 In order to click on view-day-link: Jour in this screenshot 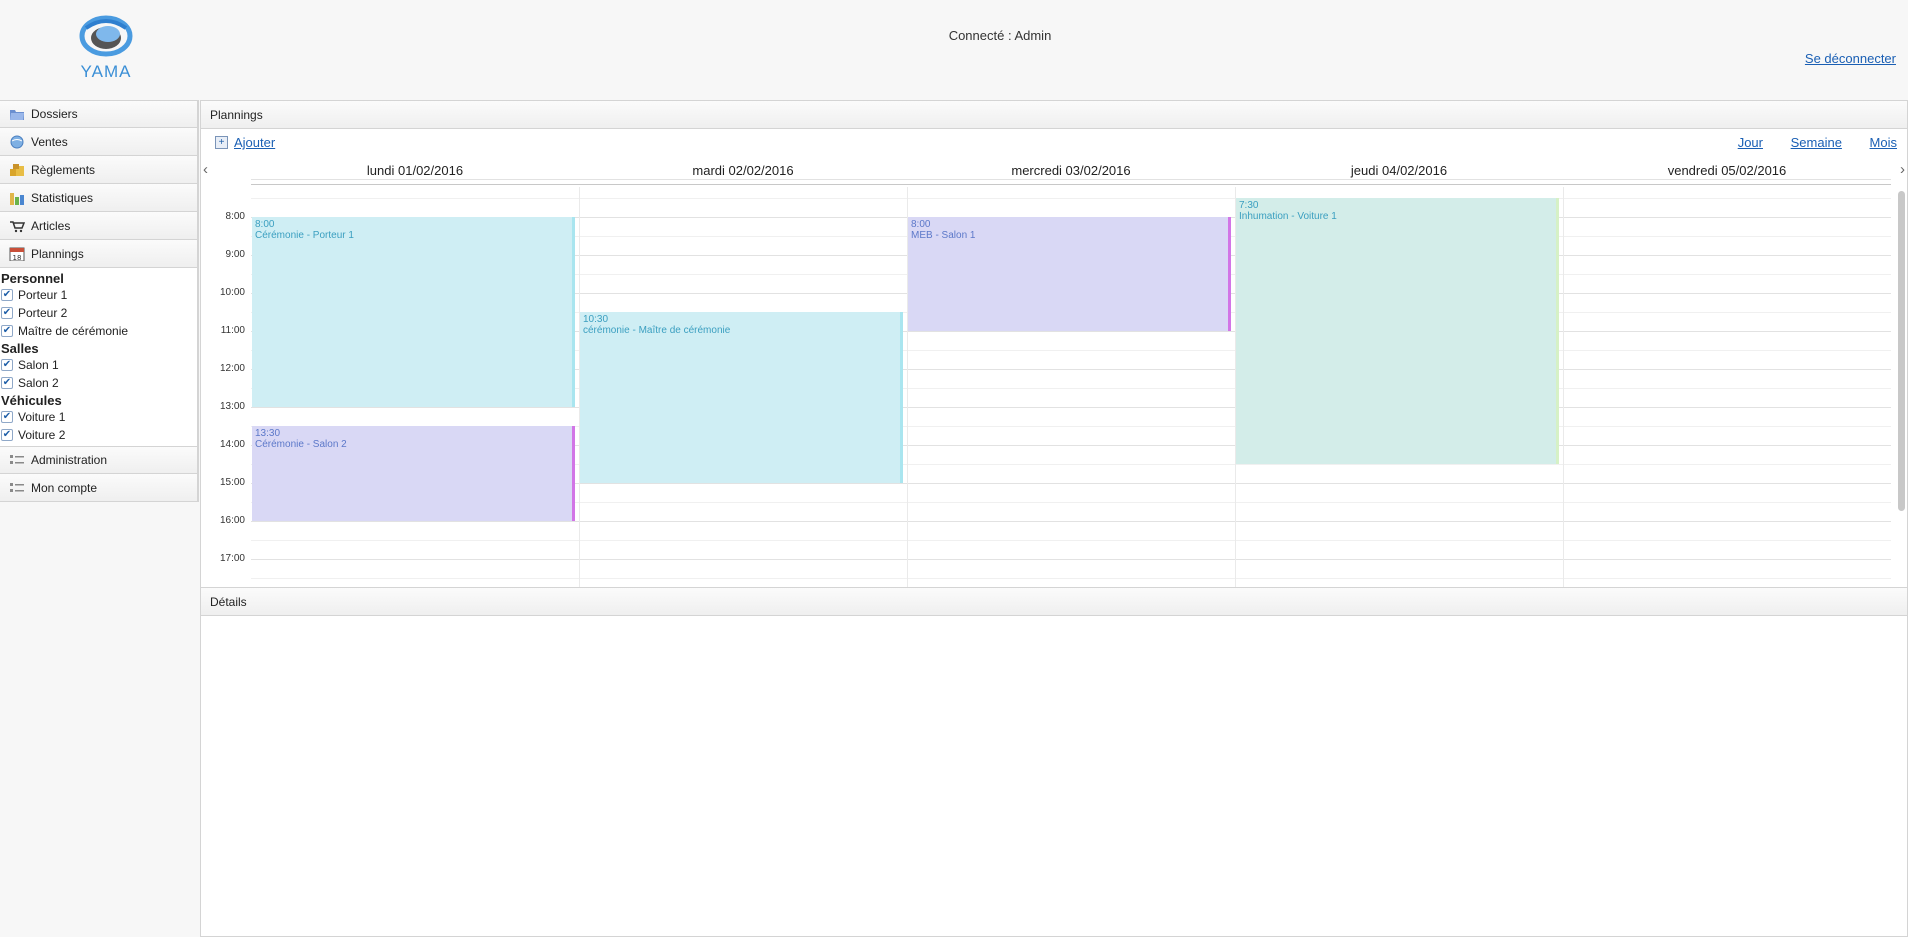, I will do `click(1750, 142)`.